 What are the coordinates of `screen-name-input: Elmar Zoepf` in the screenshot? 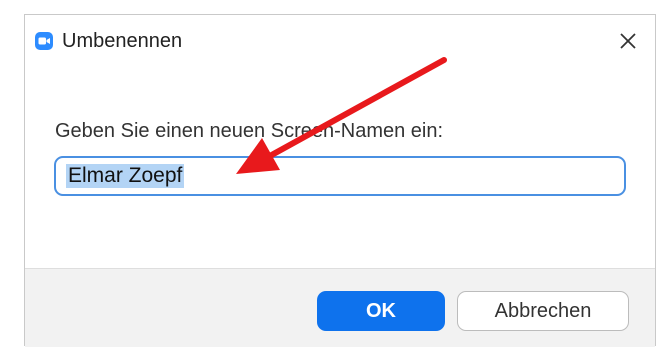 It's located at (340, 176).